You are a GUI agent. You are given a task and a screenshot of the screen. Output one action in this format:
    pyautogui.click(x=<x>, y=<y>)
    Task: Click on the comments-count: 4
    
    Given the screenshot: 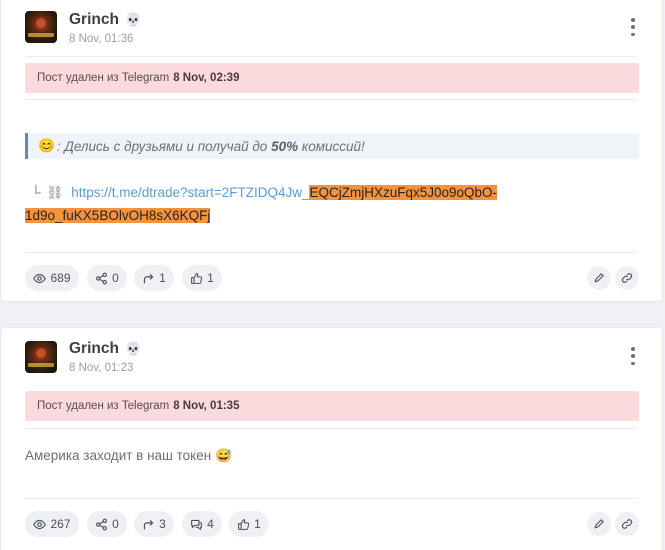 What is the action you would take?
    pyautogui.click(x=210, y=524)
    